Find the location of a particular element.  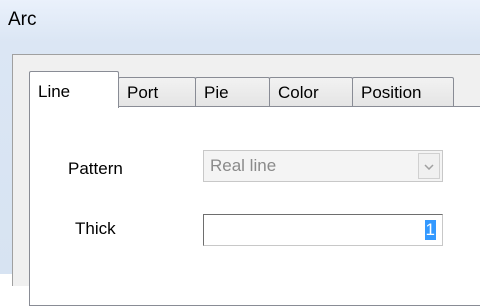

tab-label: Line is located at coordinates (54, 91).